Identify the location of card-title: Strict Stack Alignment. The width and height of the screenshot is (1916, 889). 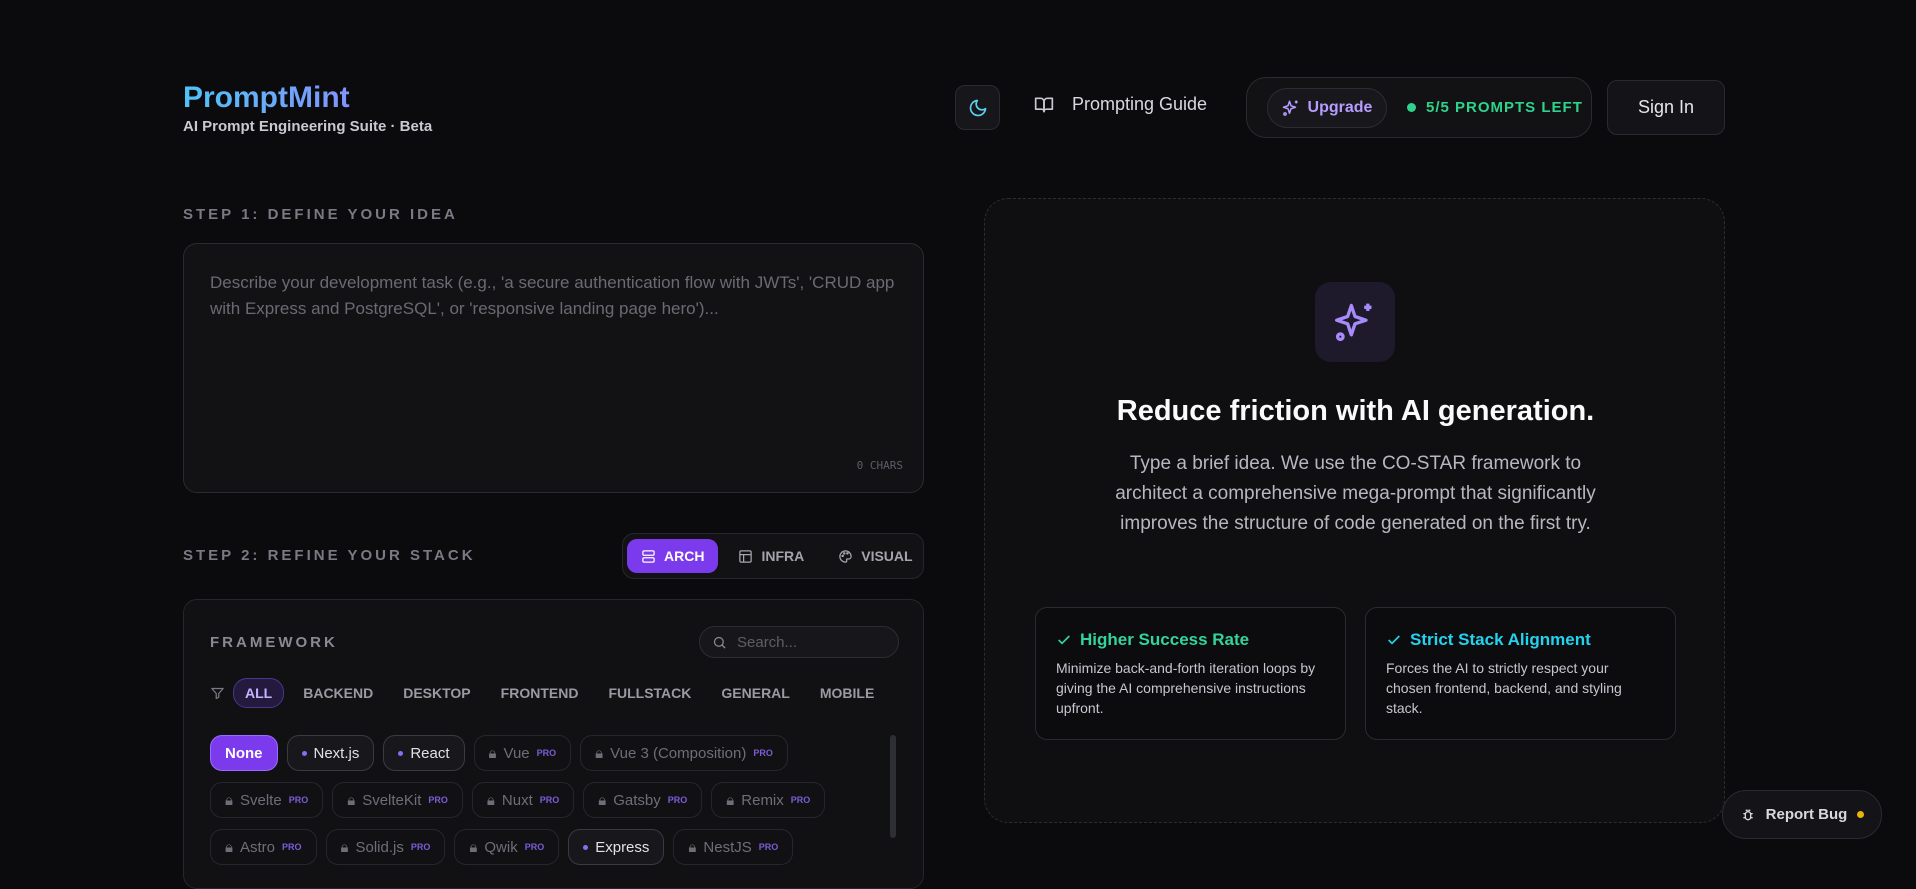
(1520, 640).